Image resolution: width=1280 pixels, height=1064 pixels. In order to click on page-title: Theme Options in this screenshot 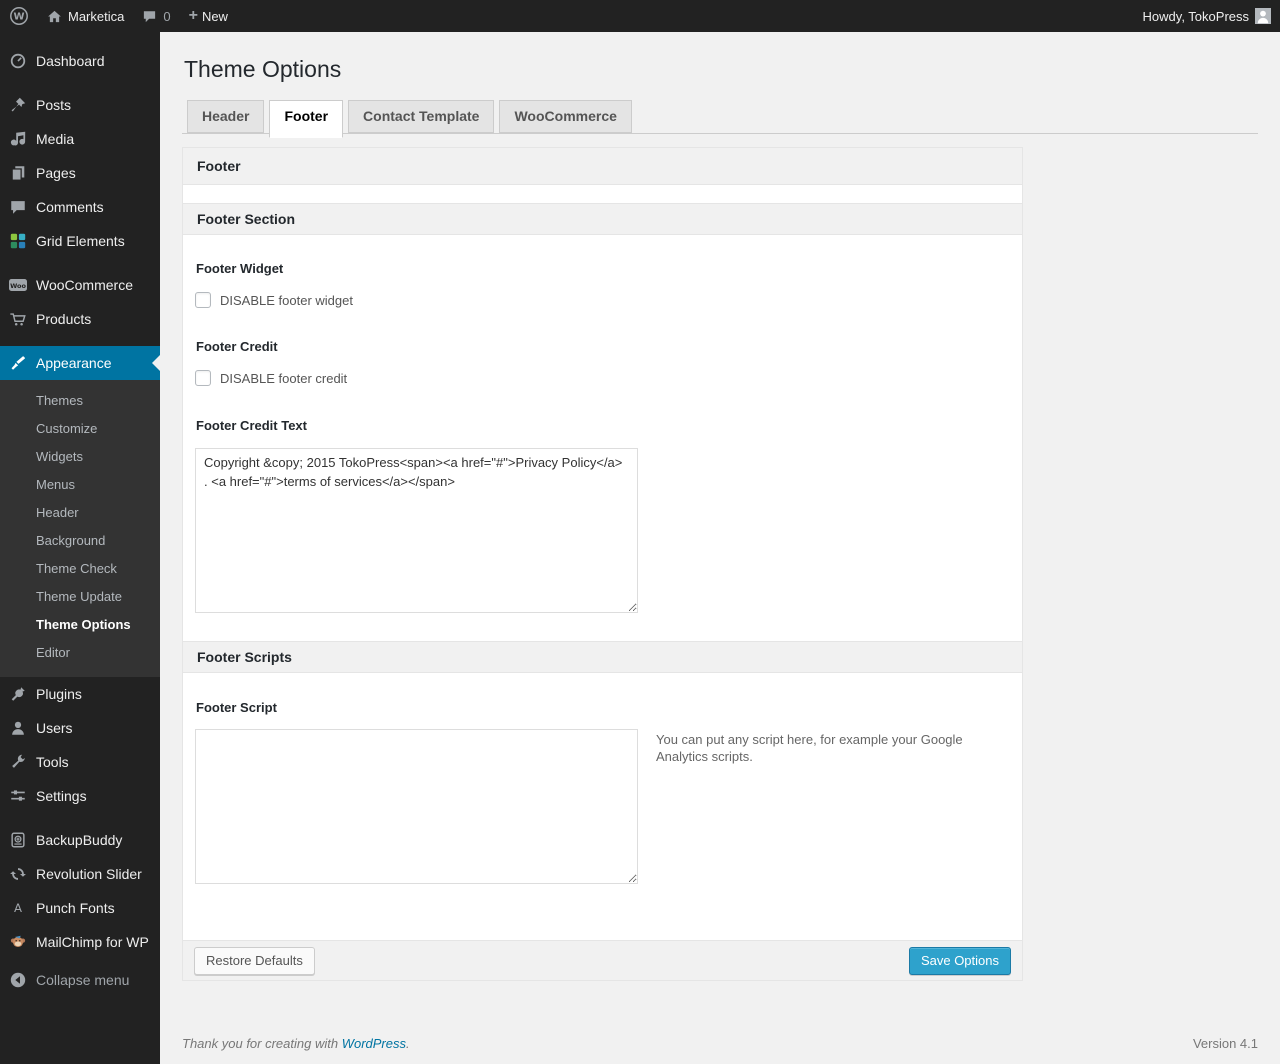, I will do `click(263, 69)`.